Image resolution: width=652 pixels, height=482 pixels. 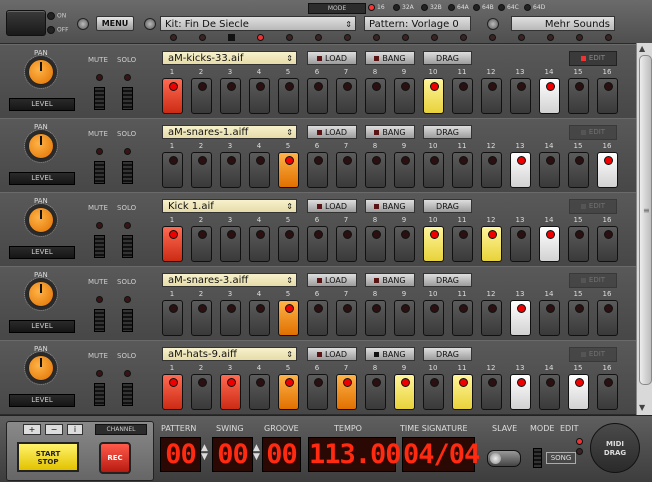 What do you see at coordinates (229, 132) in the screenshot?
I see `sample-select: aM-snares-1.aiff ⇕` at bounding box center [229, 132].